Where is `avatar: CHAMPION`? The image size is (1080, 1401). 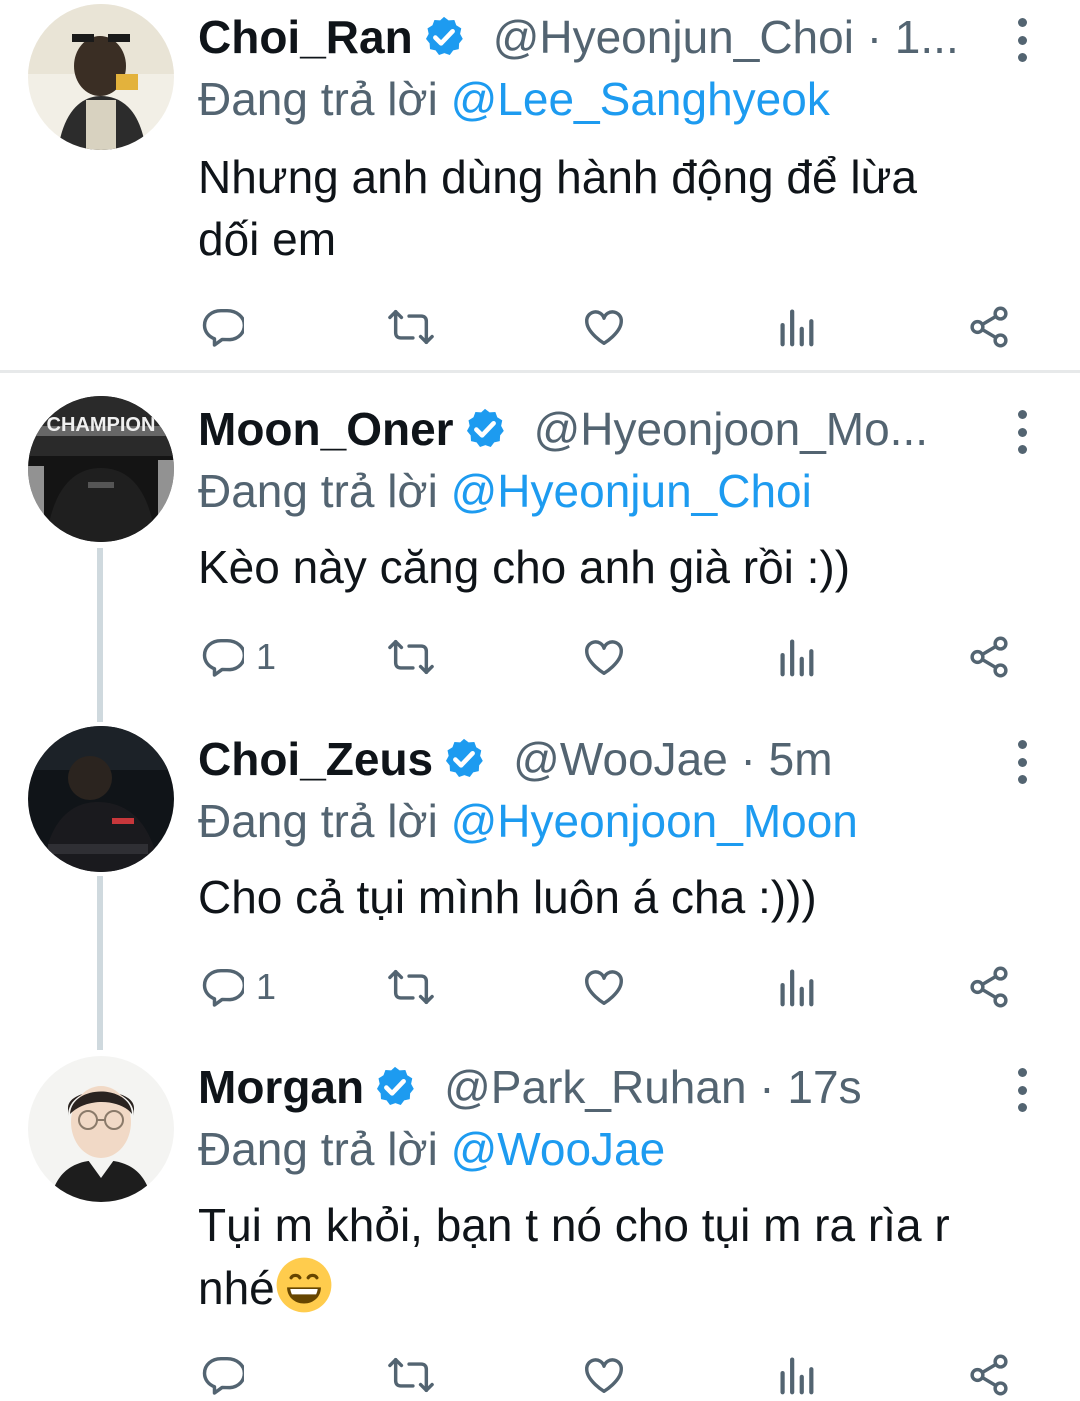
avatar: CHAMPION is located at coordinates (101, 469).